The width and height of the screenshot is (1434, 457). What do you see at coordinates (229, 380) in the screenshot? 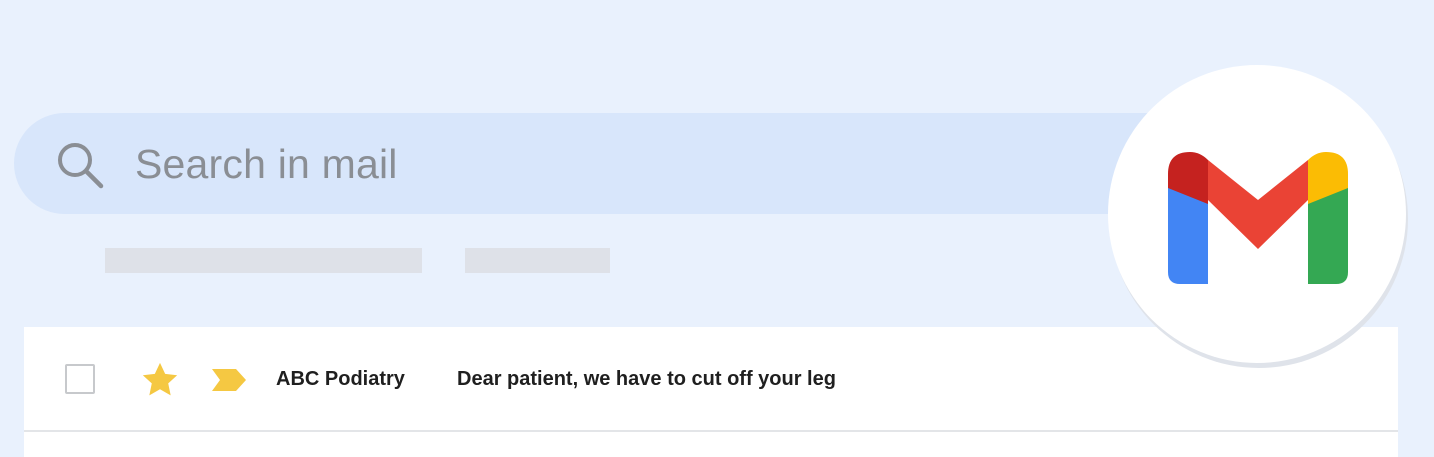
I see `important-marker-icon` at bounding box center [229, 380].